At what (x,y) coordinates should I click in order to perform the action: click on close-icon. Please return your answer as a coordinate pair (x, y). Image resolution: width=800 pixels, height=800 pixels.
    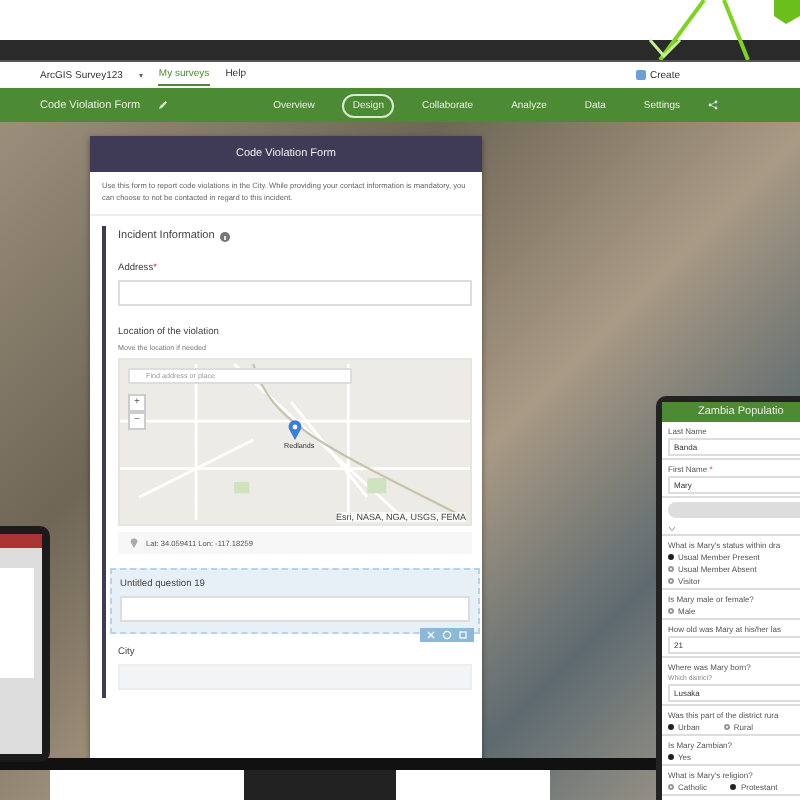
    Looking at the image, I should click on (431, 635).